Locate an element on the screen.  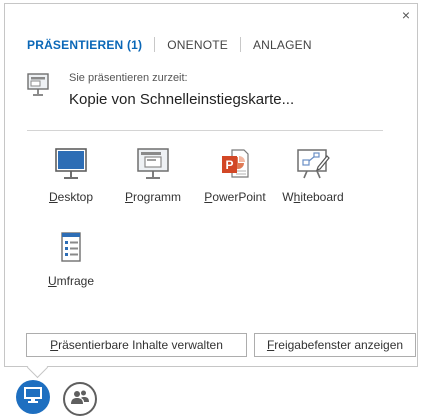
people-icon is located at coordinates (80, 399).